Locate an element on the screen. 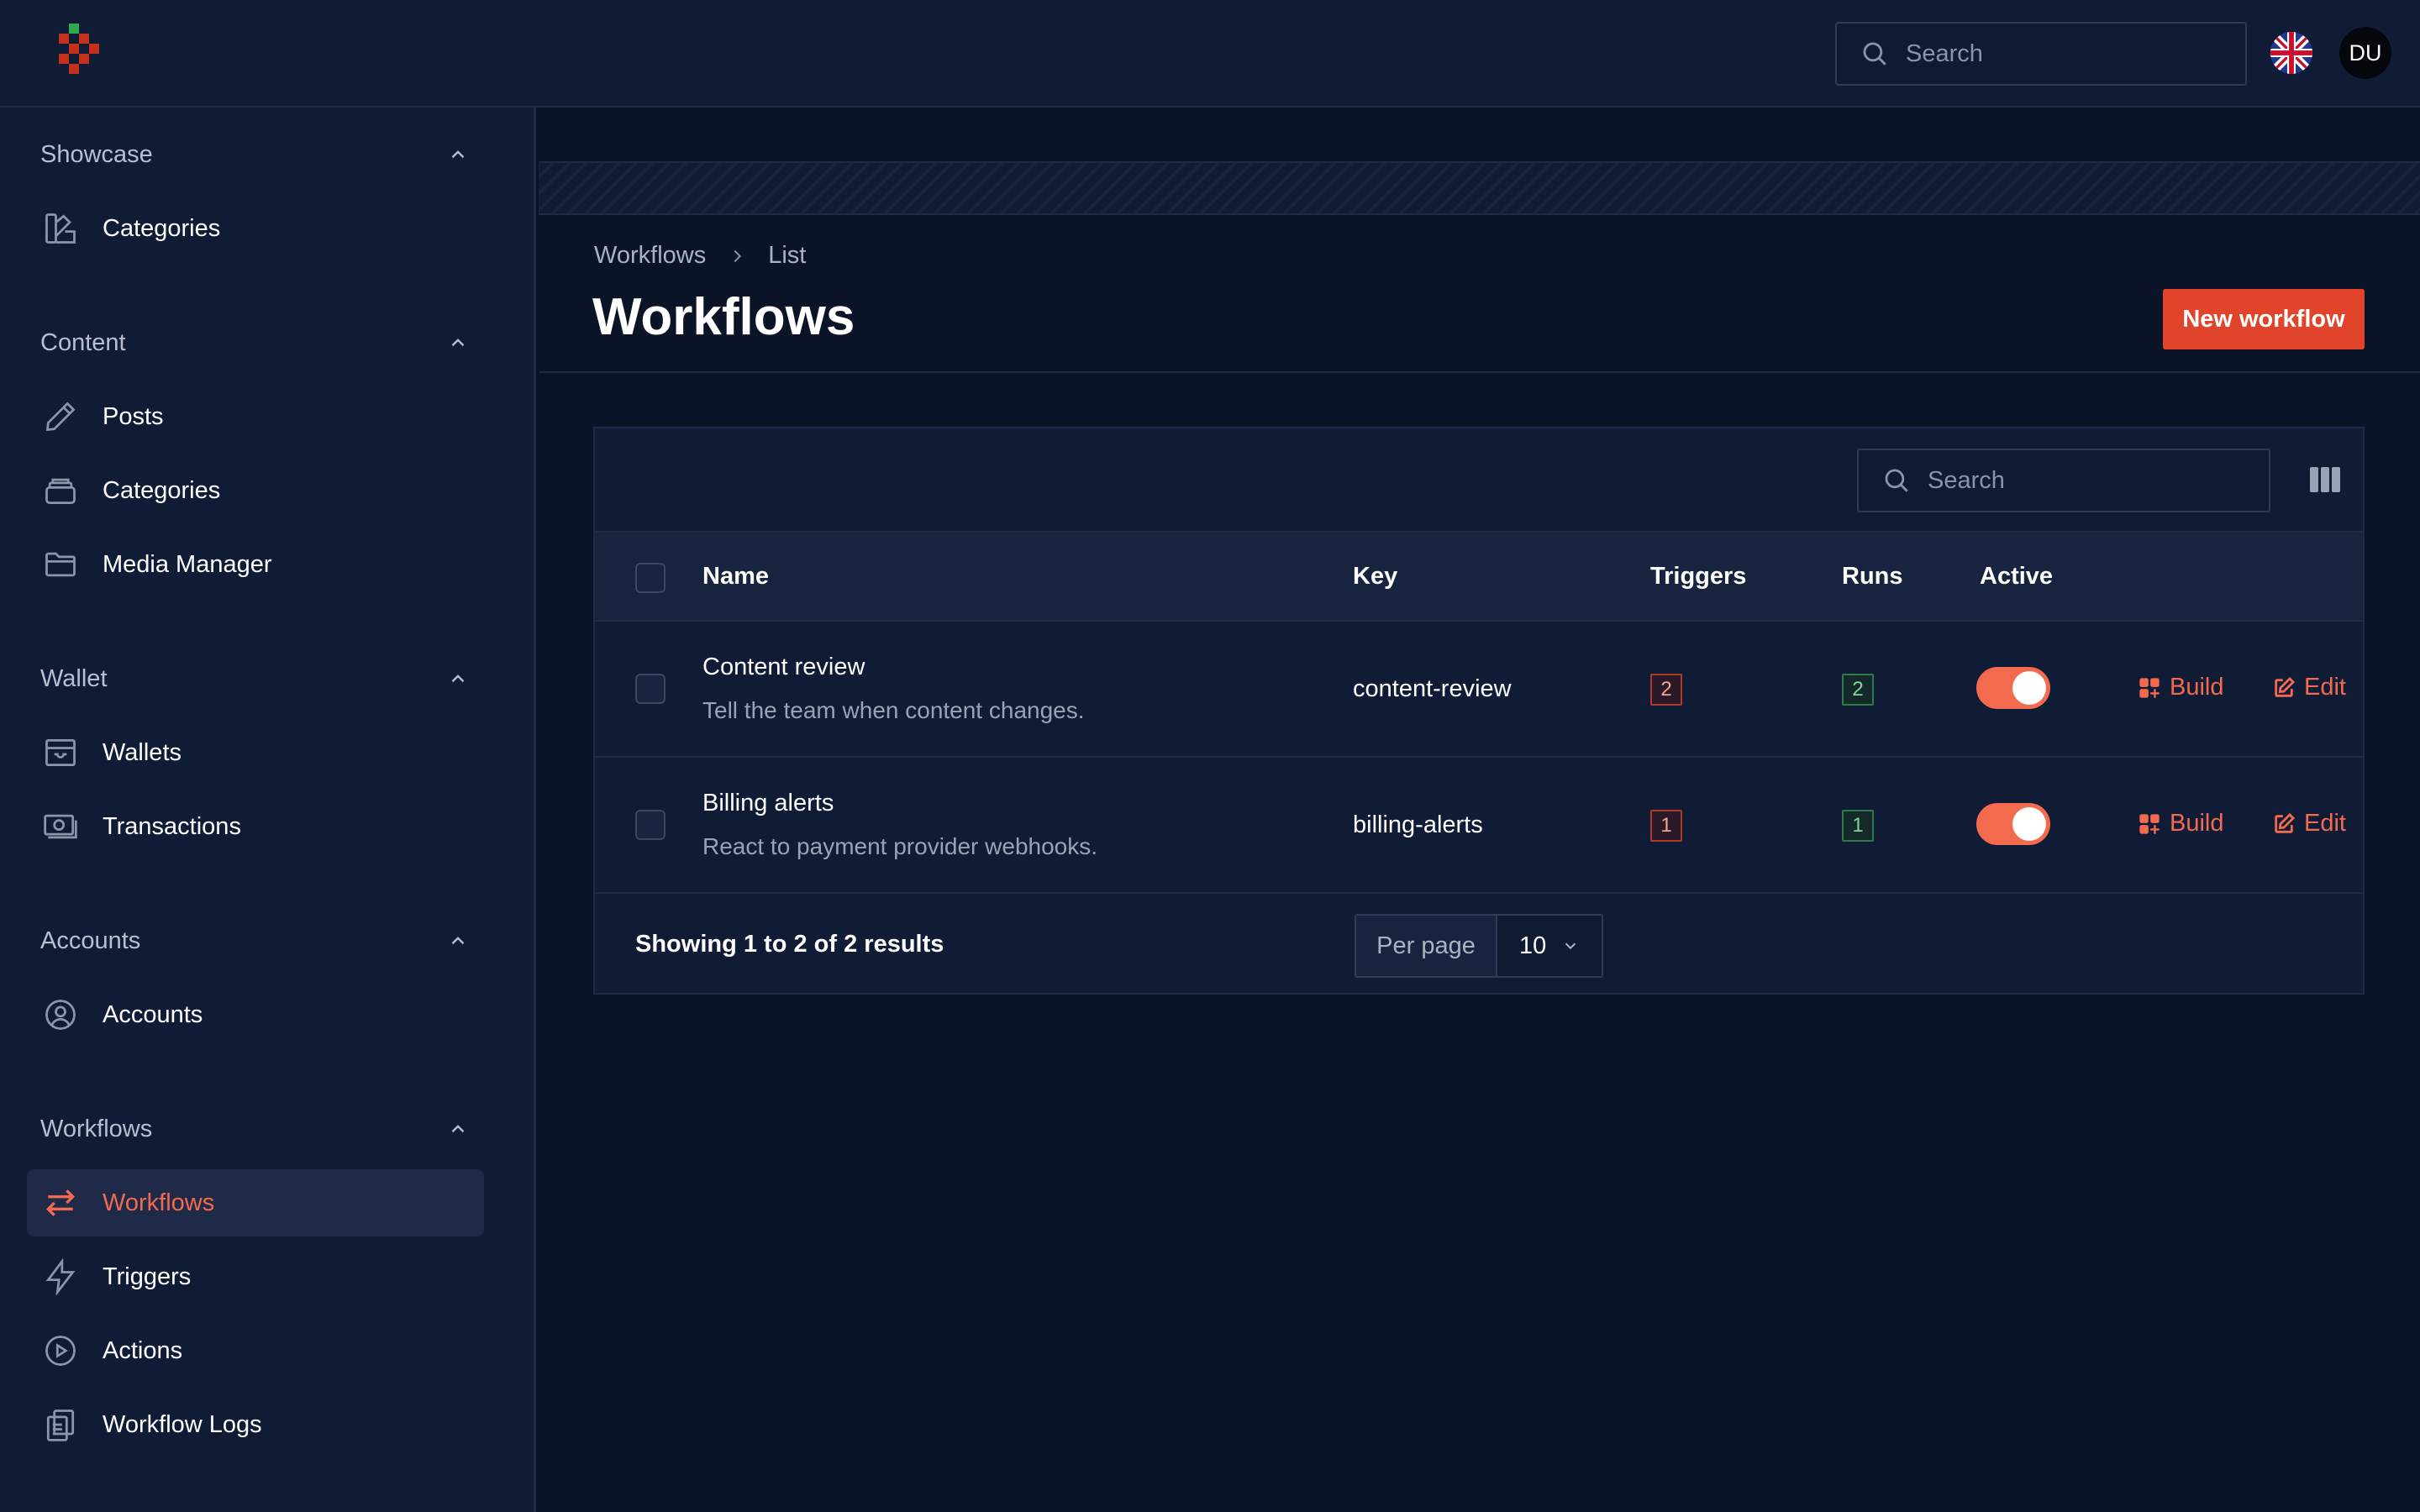  sidebar-group-wallet: Wallet is located at coordinates (255, 679).